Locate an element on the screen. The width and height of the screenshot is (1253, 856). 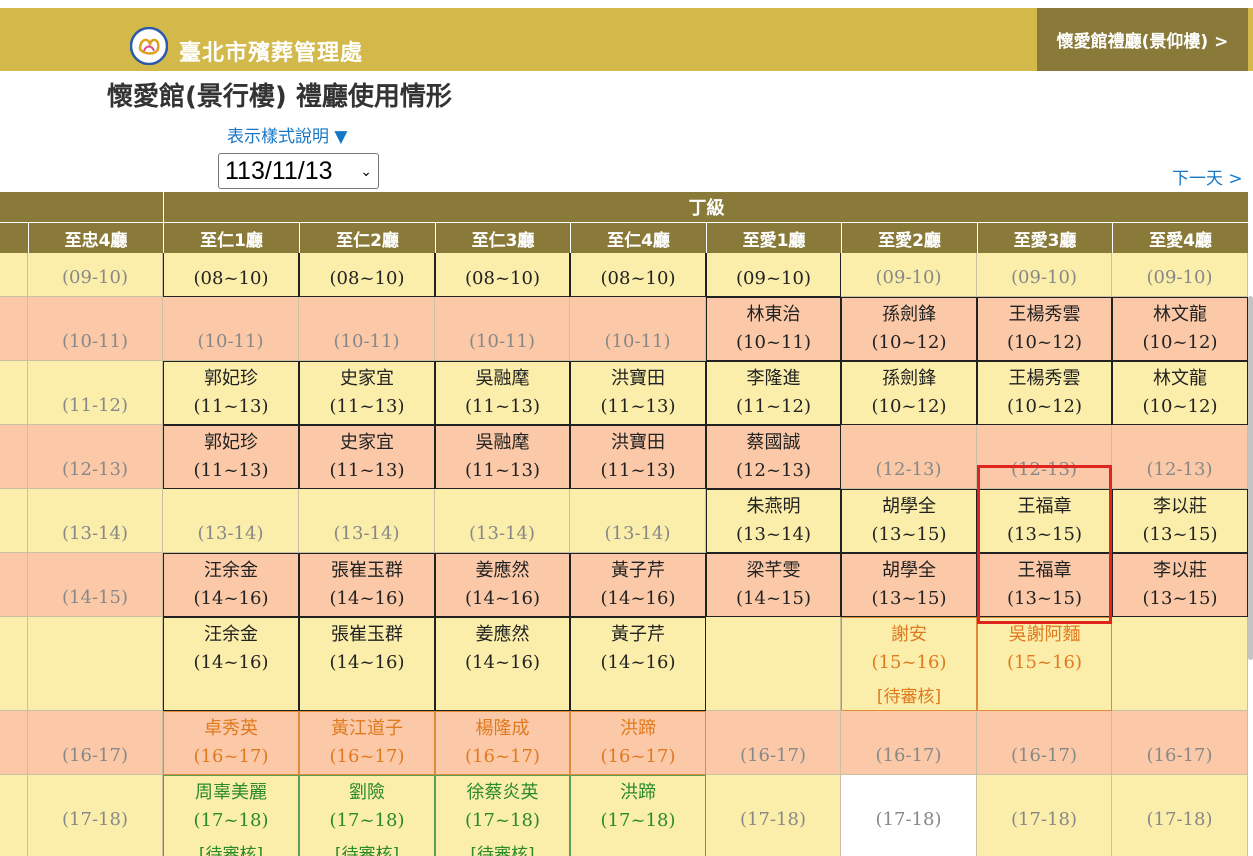
slot-time: (17-18) is located at coordinates (95, 819).